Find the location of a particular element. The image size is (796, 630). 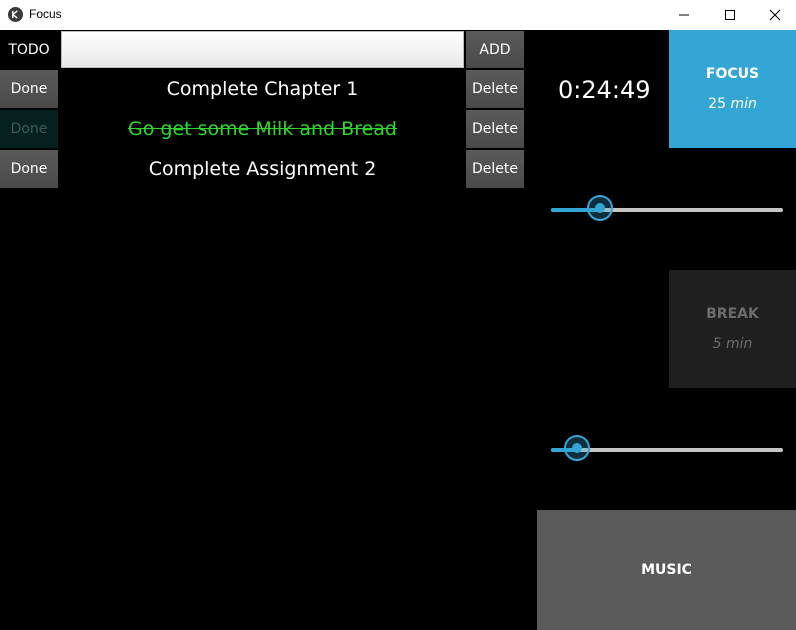

maximize-button is located at coordinates (730, 15).